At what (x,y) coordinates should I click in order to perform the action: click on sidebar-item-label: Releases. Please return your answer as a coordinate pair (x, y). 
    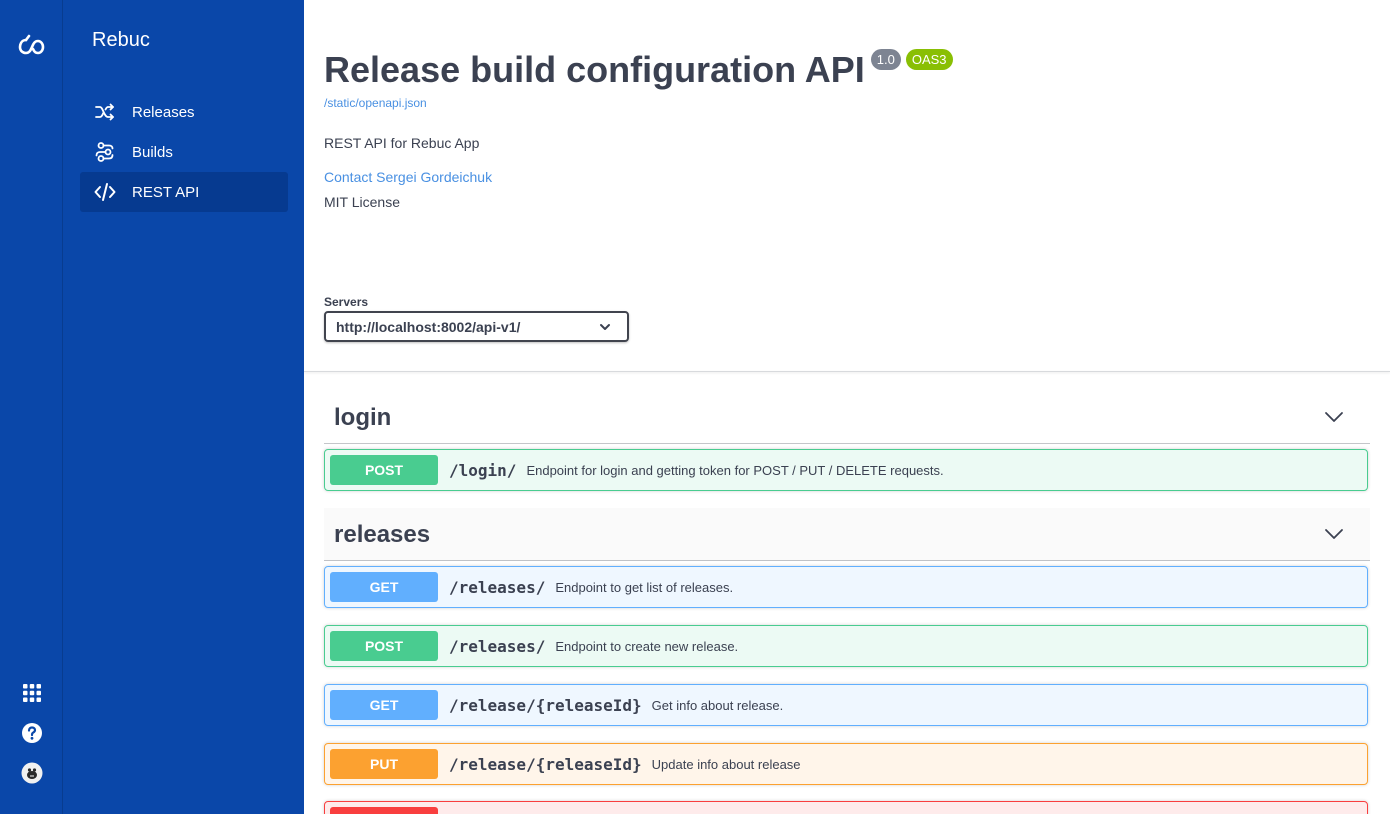
    Looking at the image, I should click on (163, 112).